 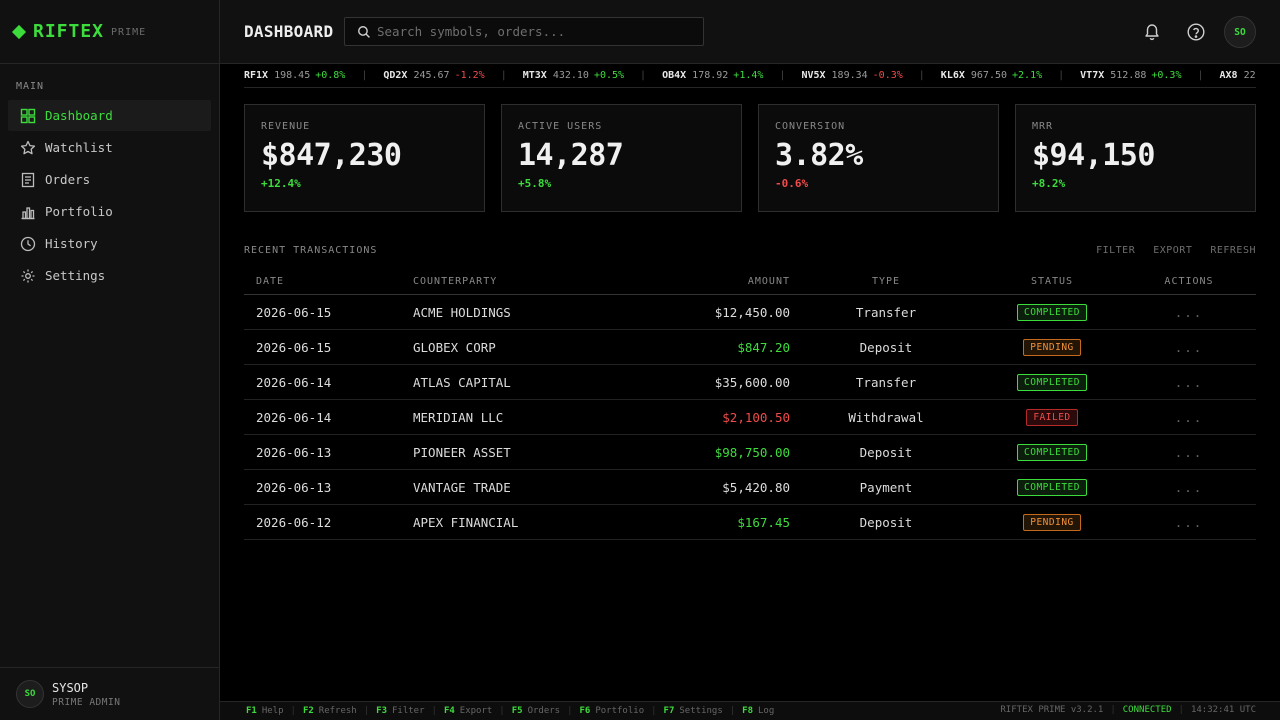 I want to click on ticker-item: QD2X 245.67 -1.2% |, so click(x=452, y=75).